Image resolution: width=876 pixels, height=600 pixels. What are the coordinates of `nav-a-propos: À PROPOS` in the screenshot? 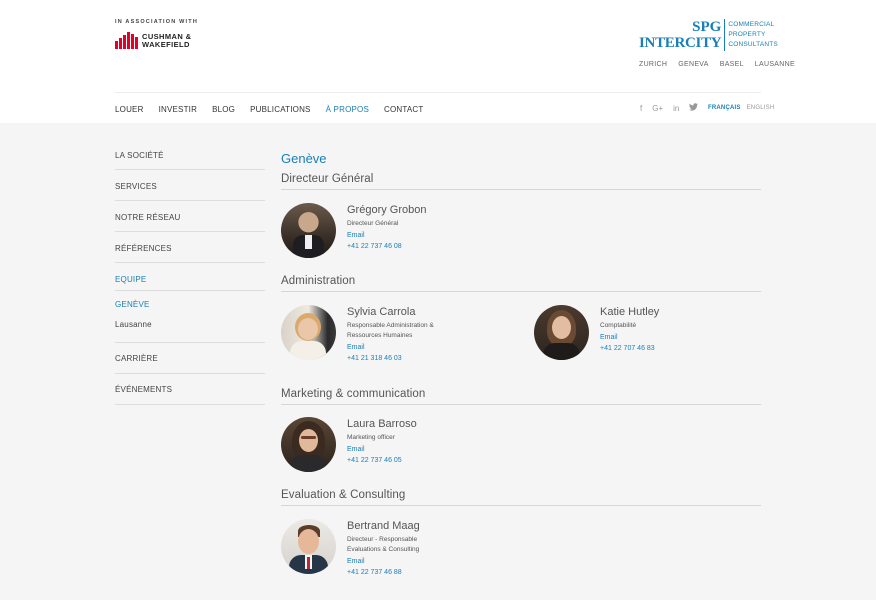 It's located at (347, 109).